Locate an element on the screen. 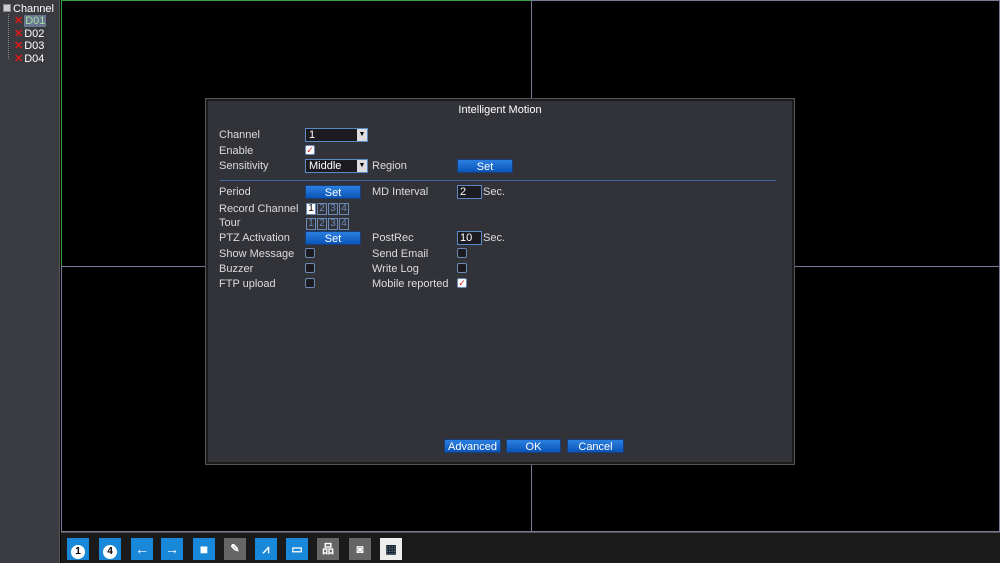 Image resolution: width=1000 pixels, height=563 pixels. tour-1: 1 is located at coordinates (311, 224).